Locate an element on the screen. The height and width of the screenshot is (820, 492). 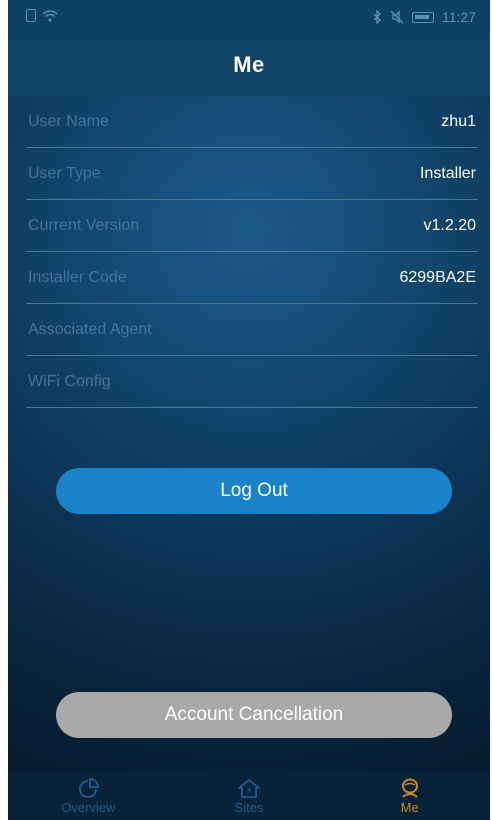
page-title: Me is located at coordinates (249, 64).